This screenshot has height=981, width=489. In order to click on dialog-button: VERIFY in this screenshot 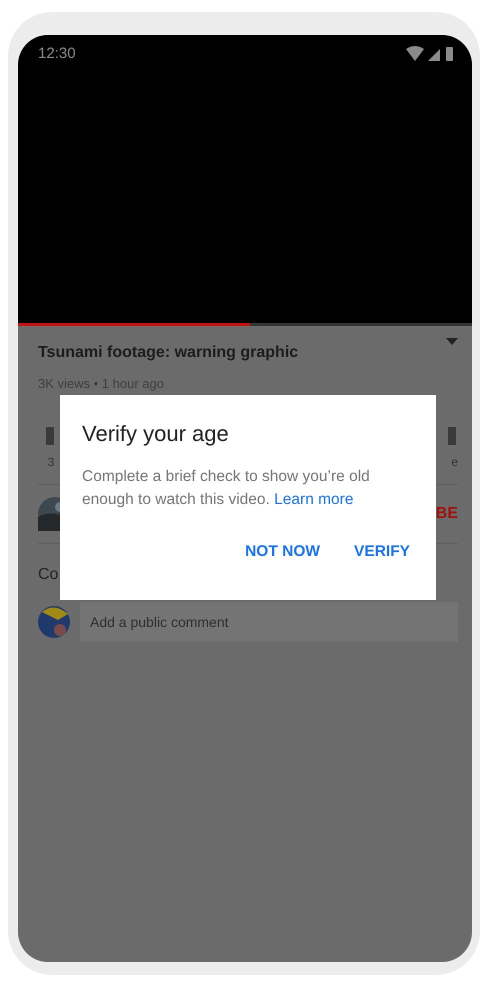, I will do `click(382, 552)`.